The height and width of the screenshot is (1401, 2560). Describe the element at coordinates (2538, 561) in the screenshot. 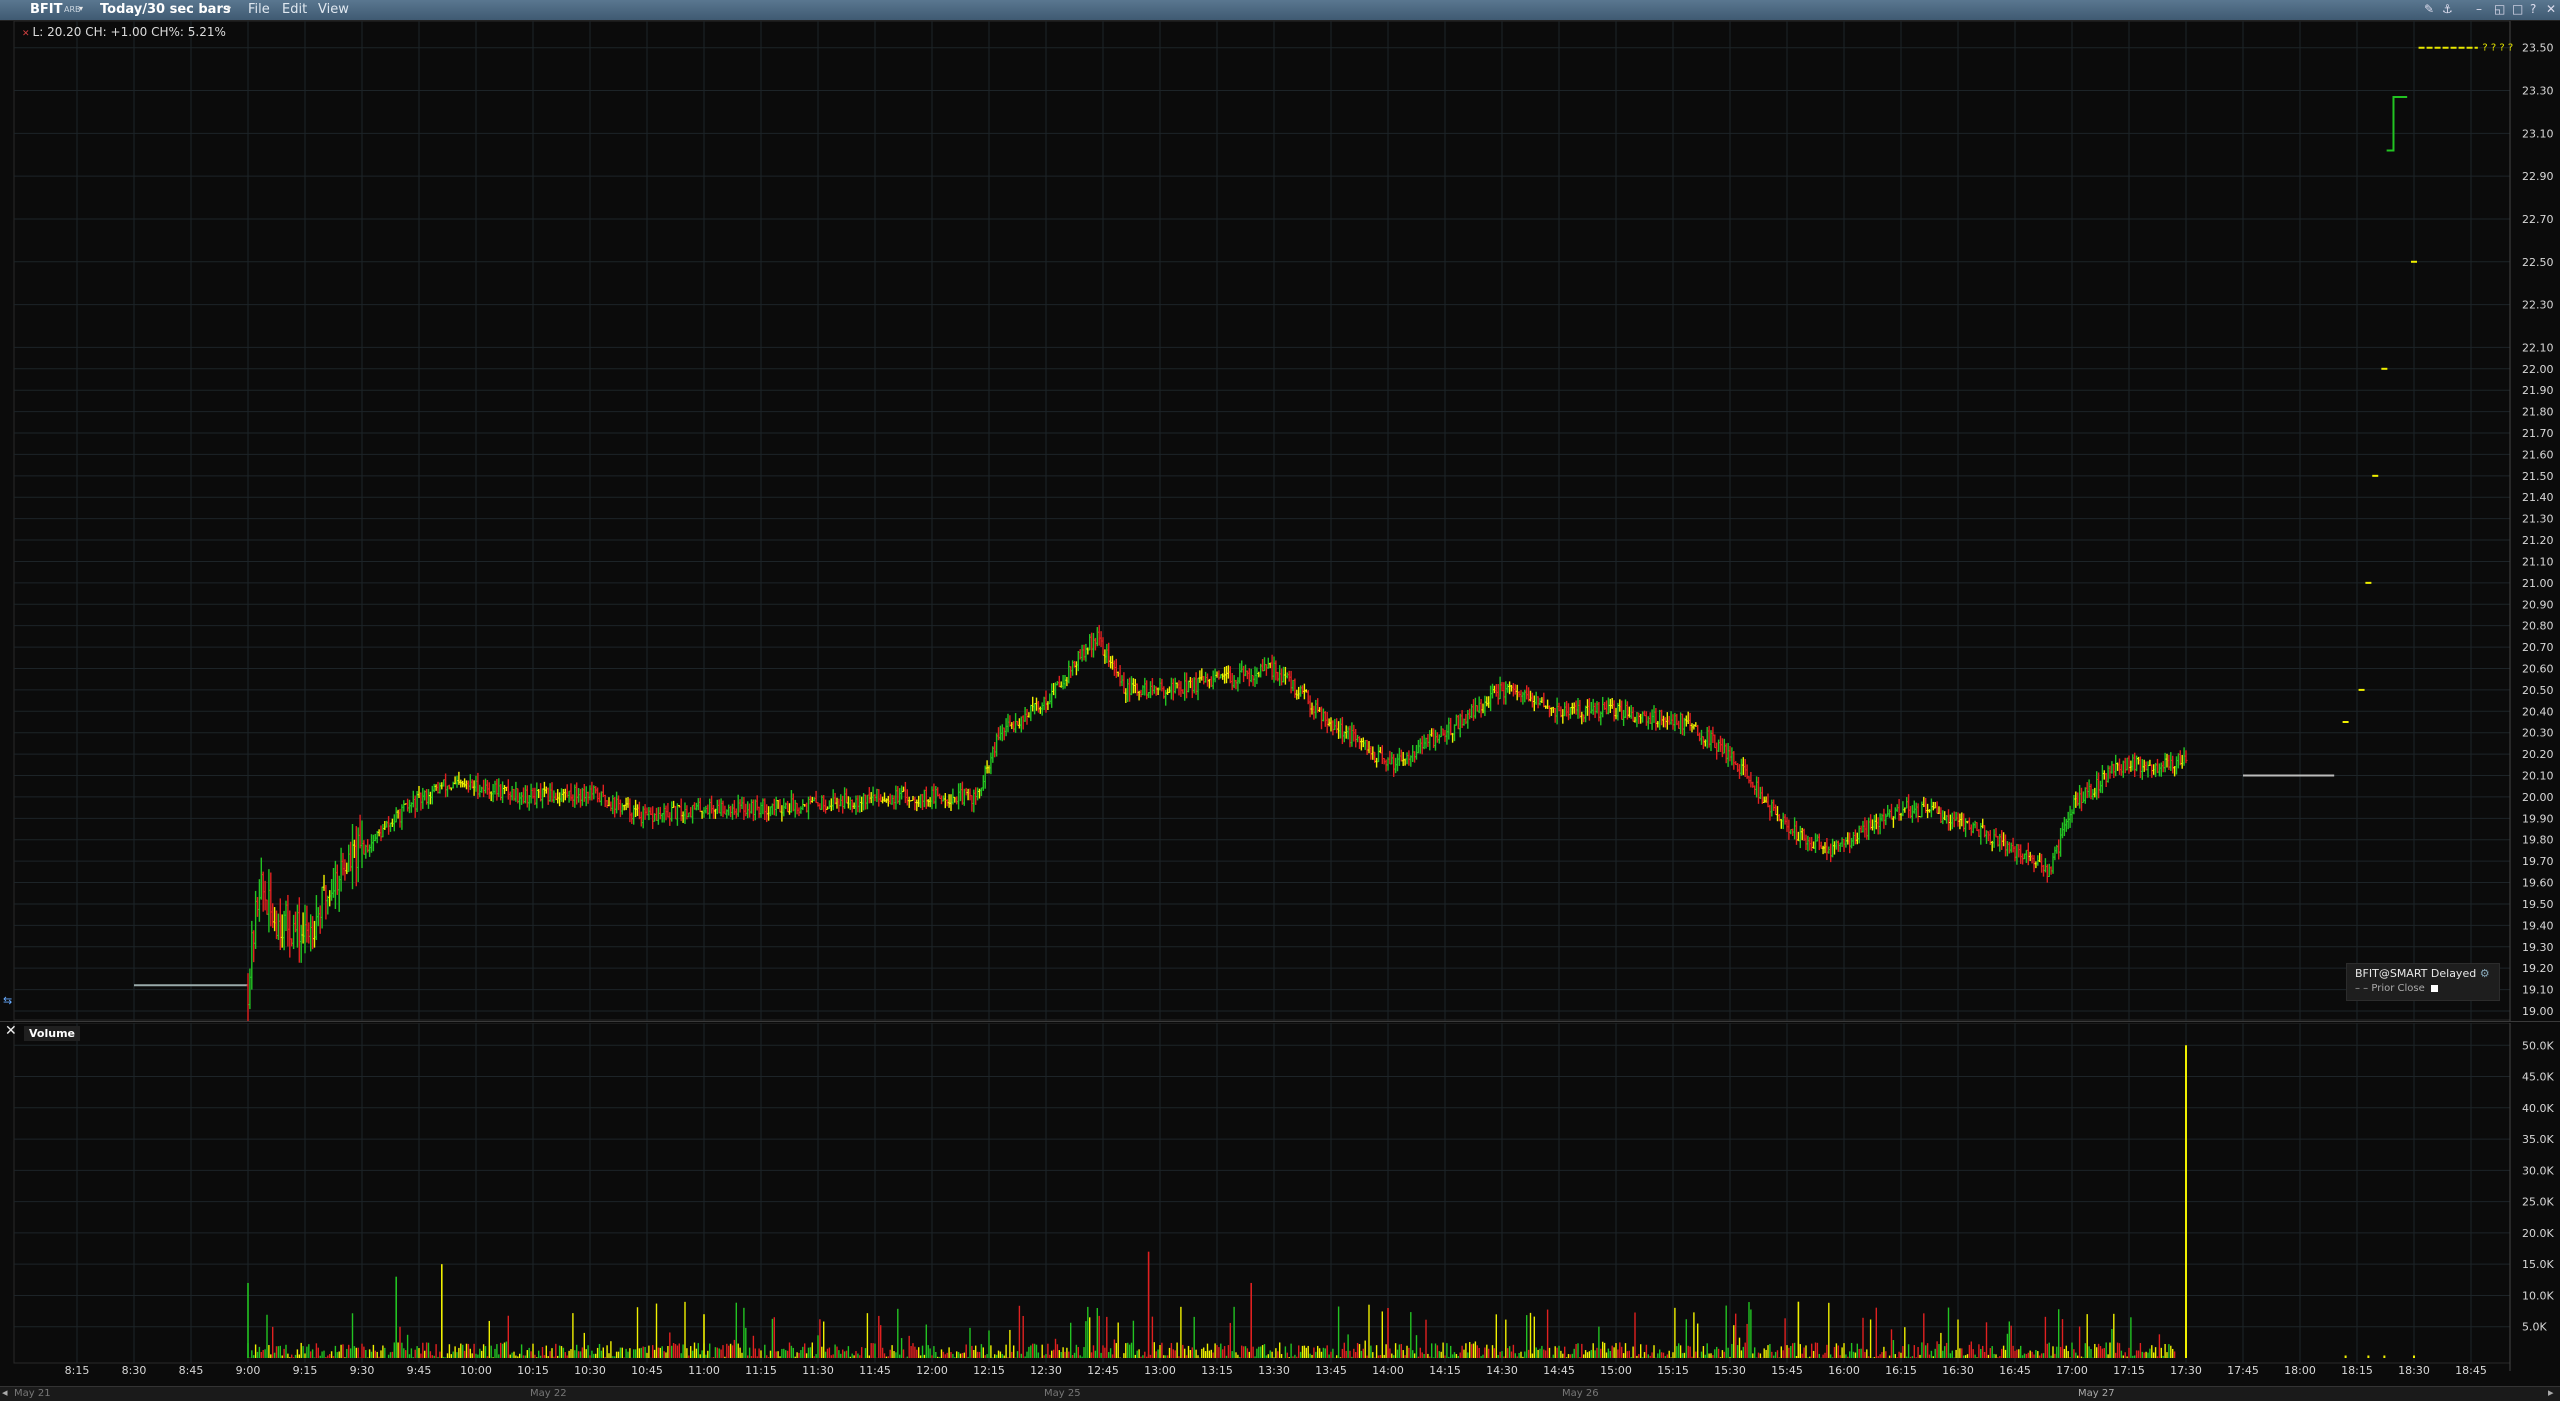

I see `y-tick-label: 21.10` at that location.